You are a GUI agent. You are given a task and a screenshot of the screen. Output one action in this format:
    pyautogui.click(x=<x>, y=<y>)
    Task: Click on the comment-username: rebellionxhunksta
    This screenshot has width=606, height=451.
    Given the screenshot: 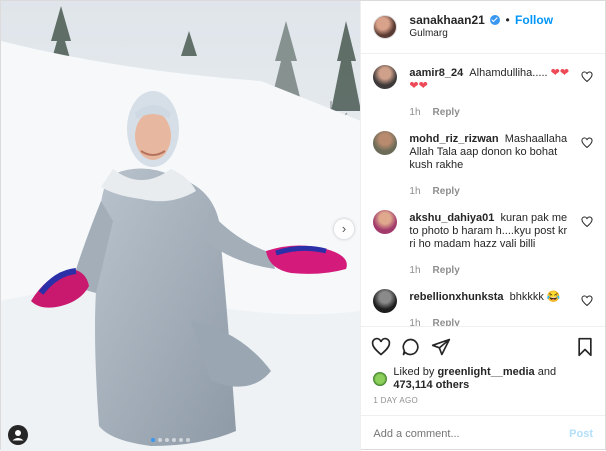 What is the action you would take?
    pyautogui.click(x=457, y=297)
    